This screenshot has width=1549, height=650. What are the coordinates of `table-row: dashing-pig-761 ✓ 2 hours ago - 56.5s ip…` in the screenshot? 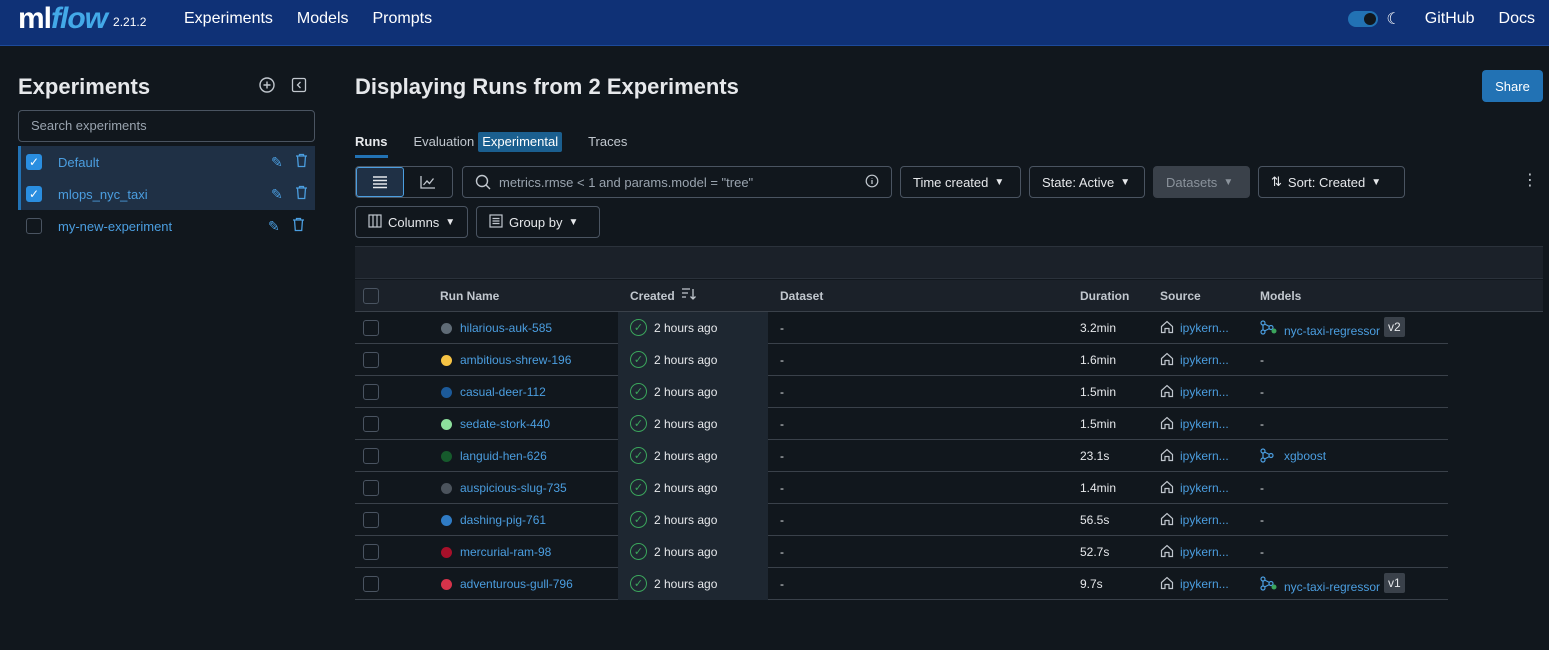 It's located at (901, 520).